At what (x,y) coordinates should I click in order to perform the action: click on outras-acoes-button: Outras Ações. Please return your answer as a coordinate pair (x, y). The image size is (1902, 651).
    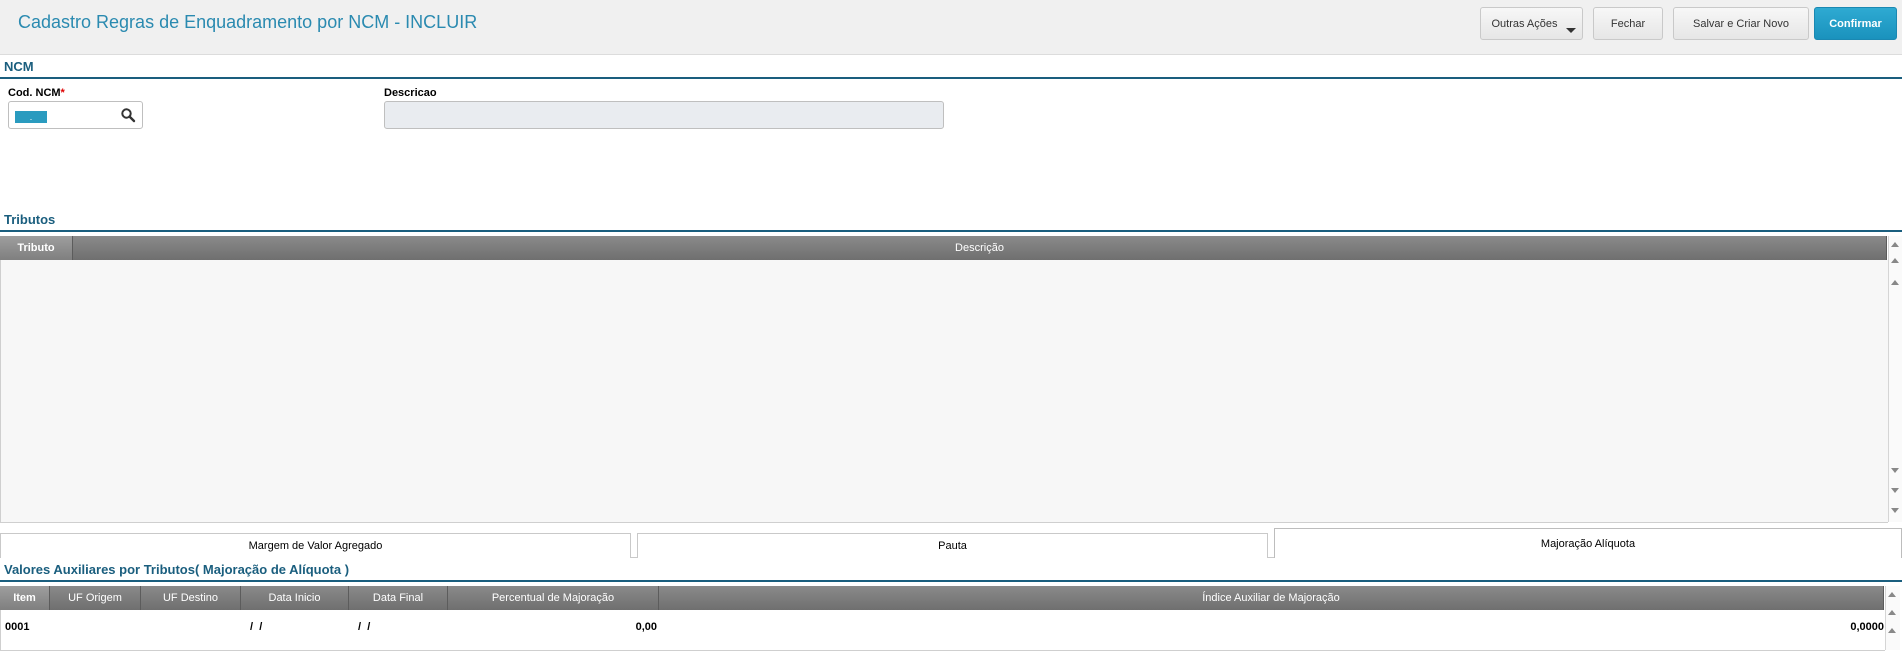
    Looking at the image, I should click on (1531, 23).